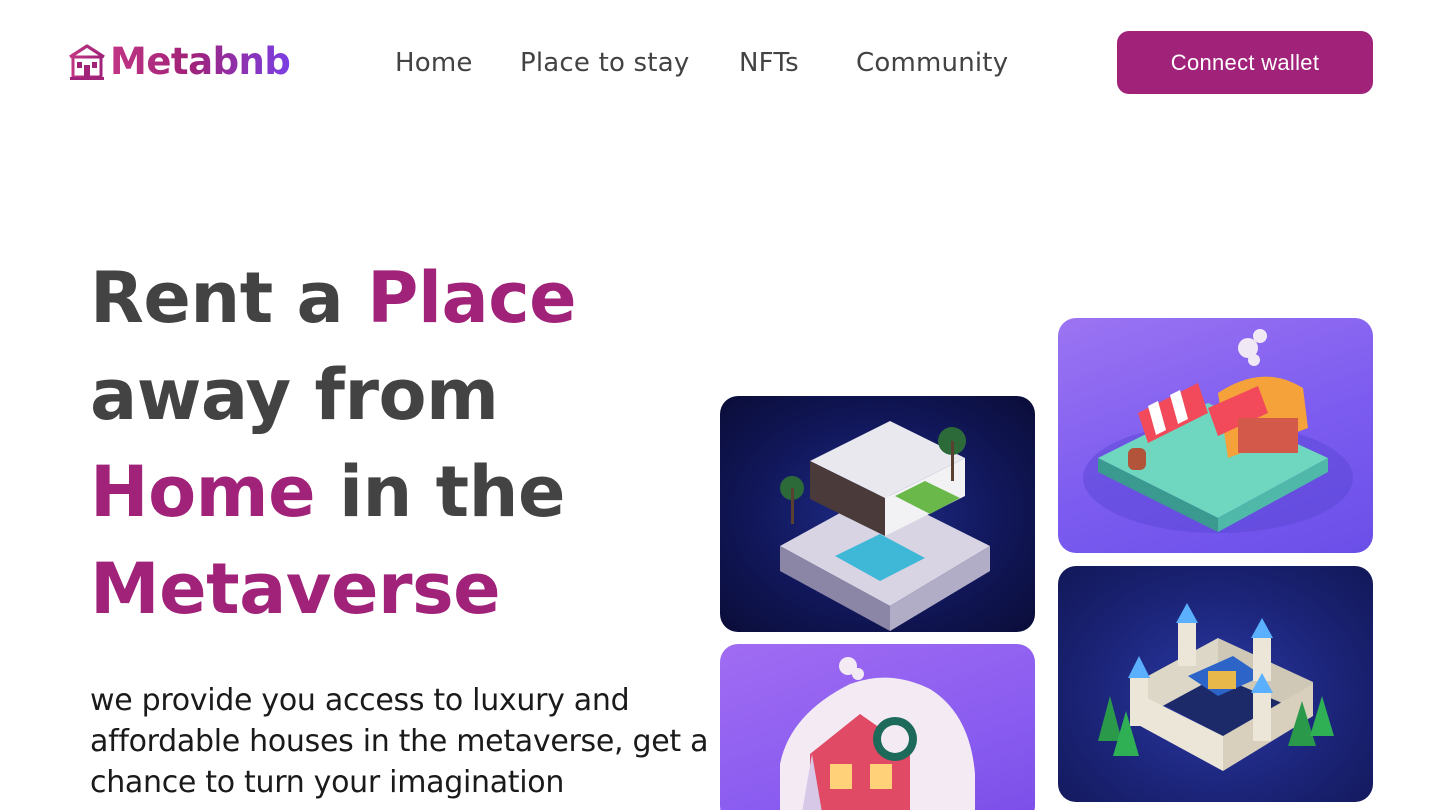 This screenshot has width=1440, height=810. Describe the element at coordinates (203, 492) in the screenshot. I see `hero-accent-home: Home` at that location.